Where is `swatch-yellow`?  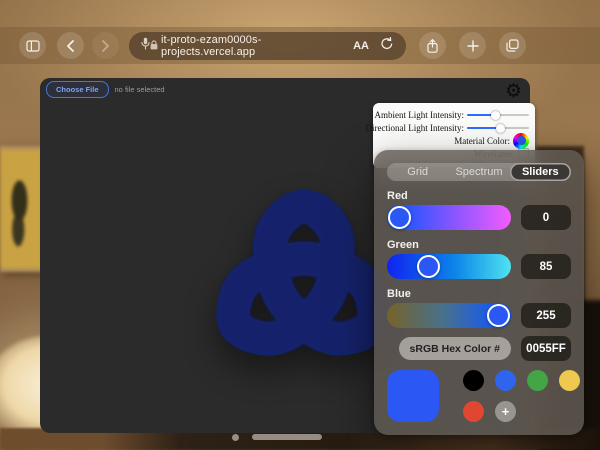
swatch-yellow is located at coordinates (569, 380).